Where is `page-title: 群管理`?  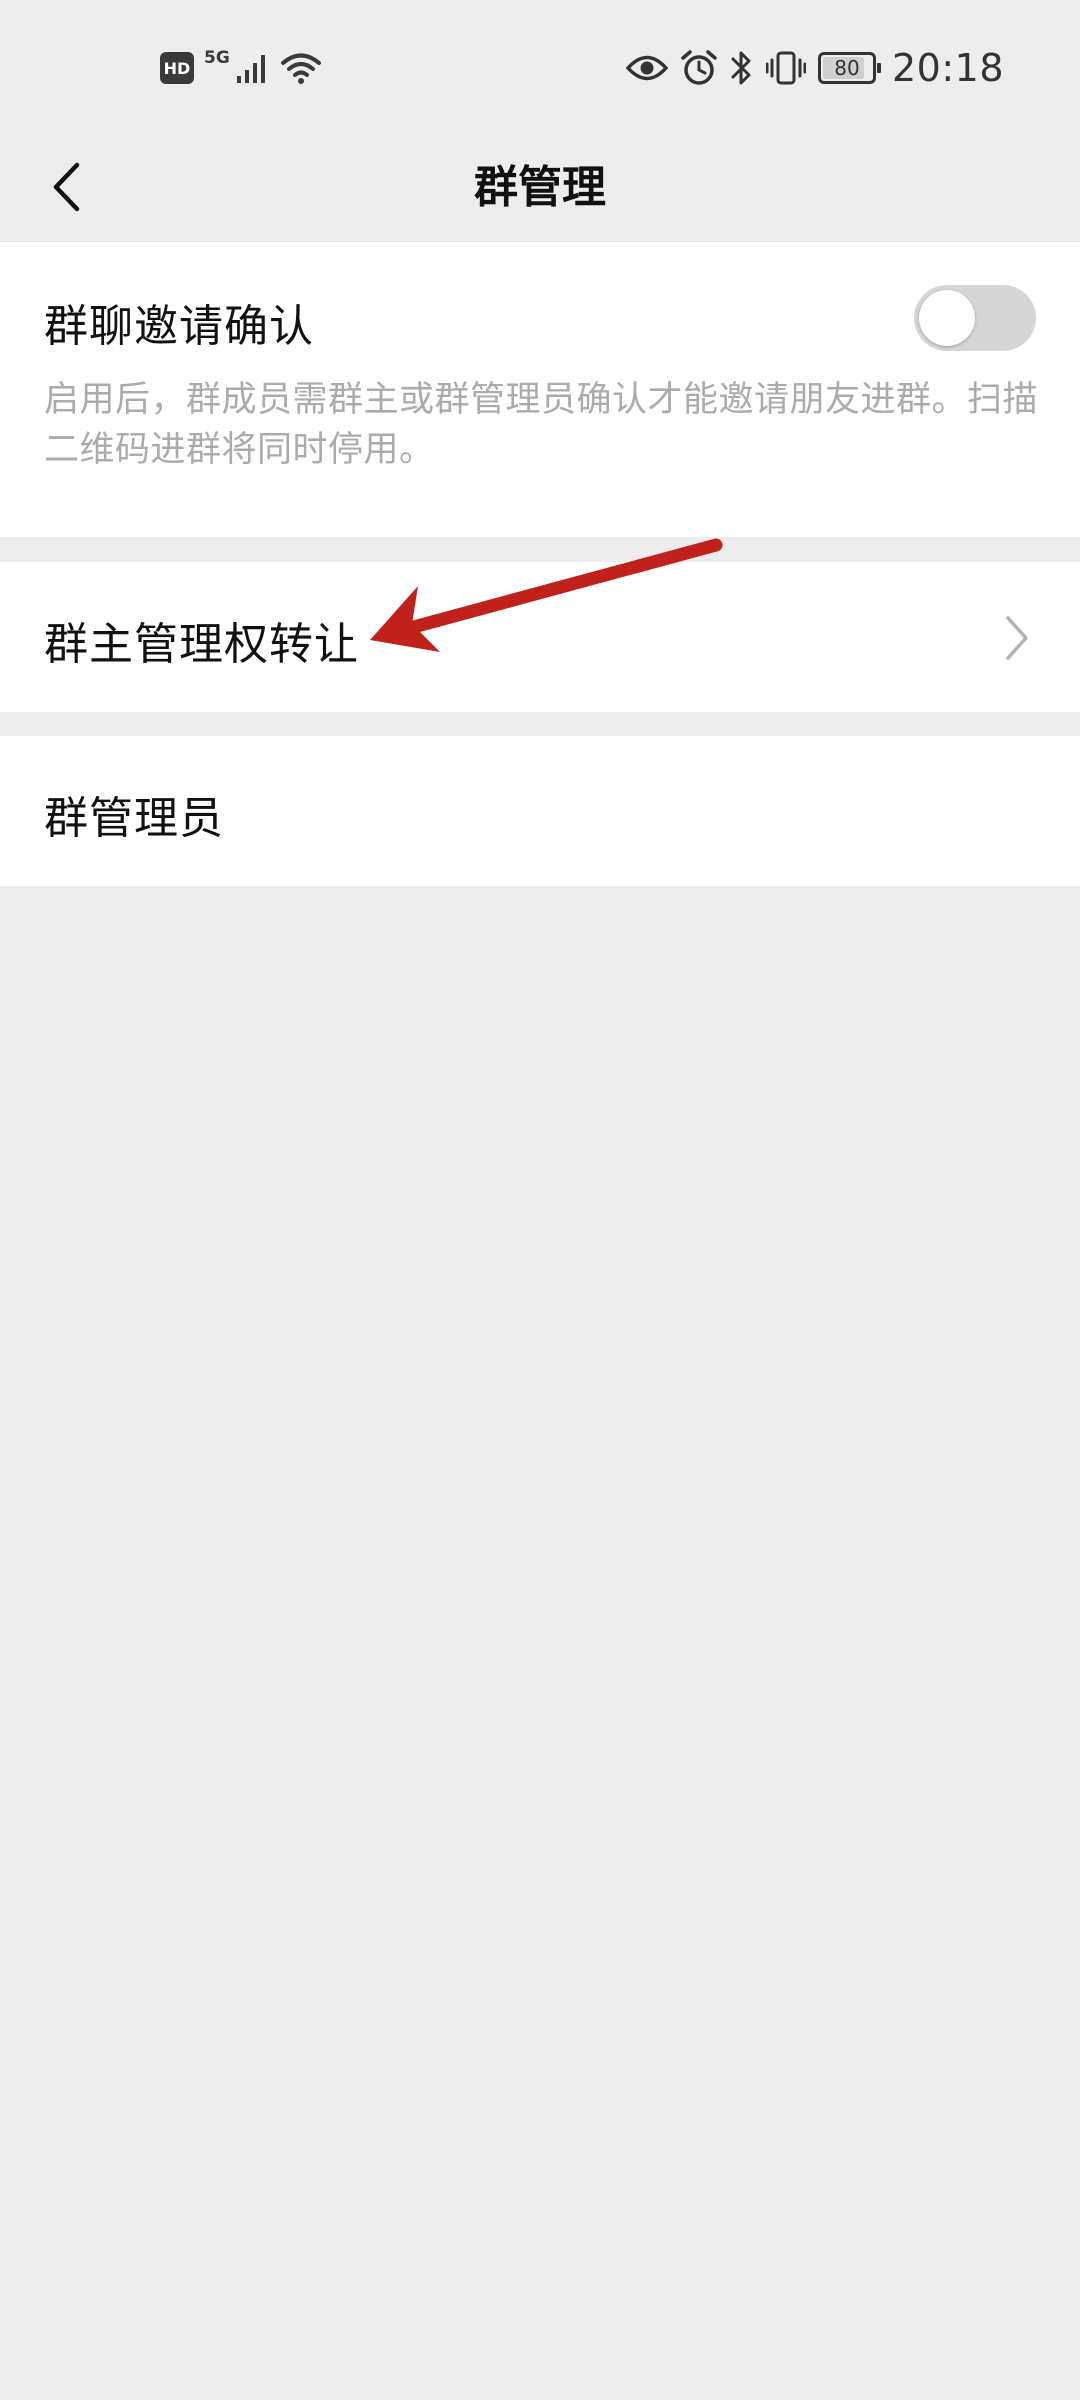 page-title: 群管理 is located at coordinates (540, 187).